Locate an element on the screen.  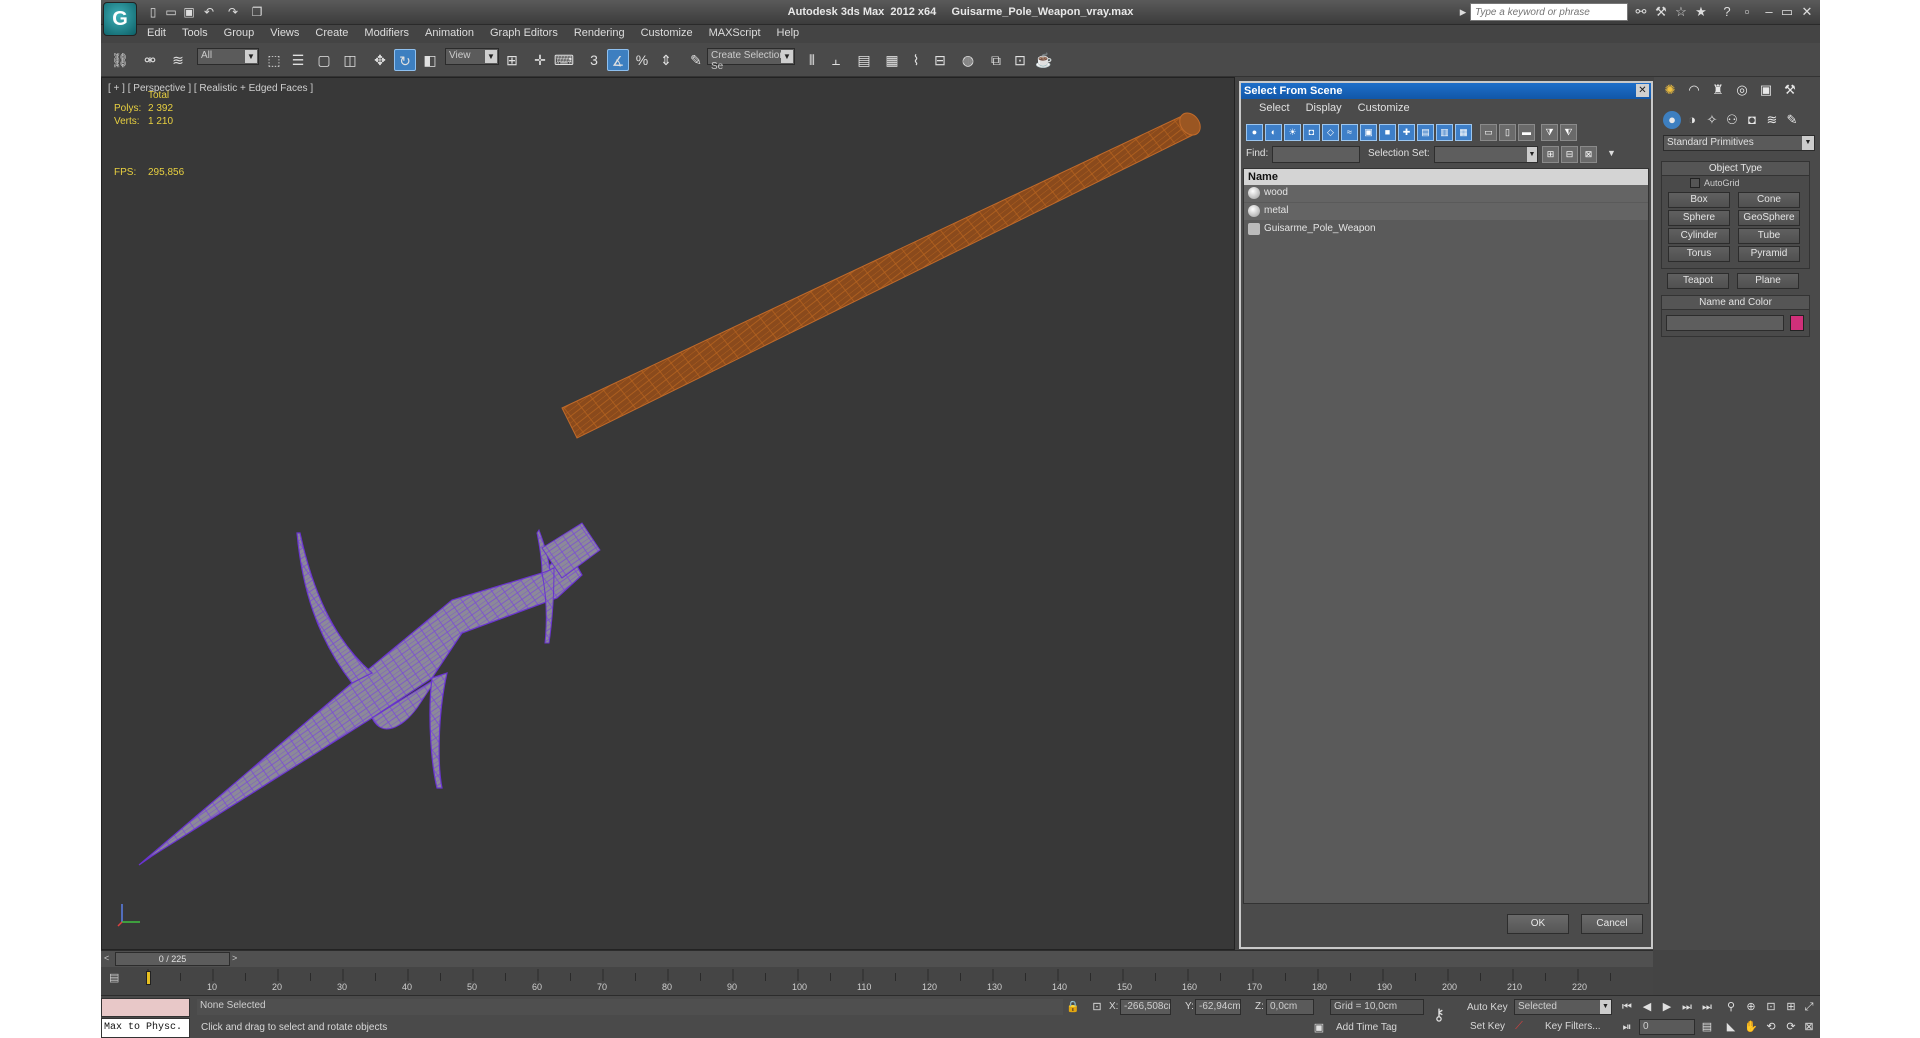
bones-filter-icon: ✚ is located at coordinates (1406, 132).